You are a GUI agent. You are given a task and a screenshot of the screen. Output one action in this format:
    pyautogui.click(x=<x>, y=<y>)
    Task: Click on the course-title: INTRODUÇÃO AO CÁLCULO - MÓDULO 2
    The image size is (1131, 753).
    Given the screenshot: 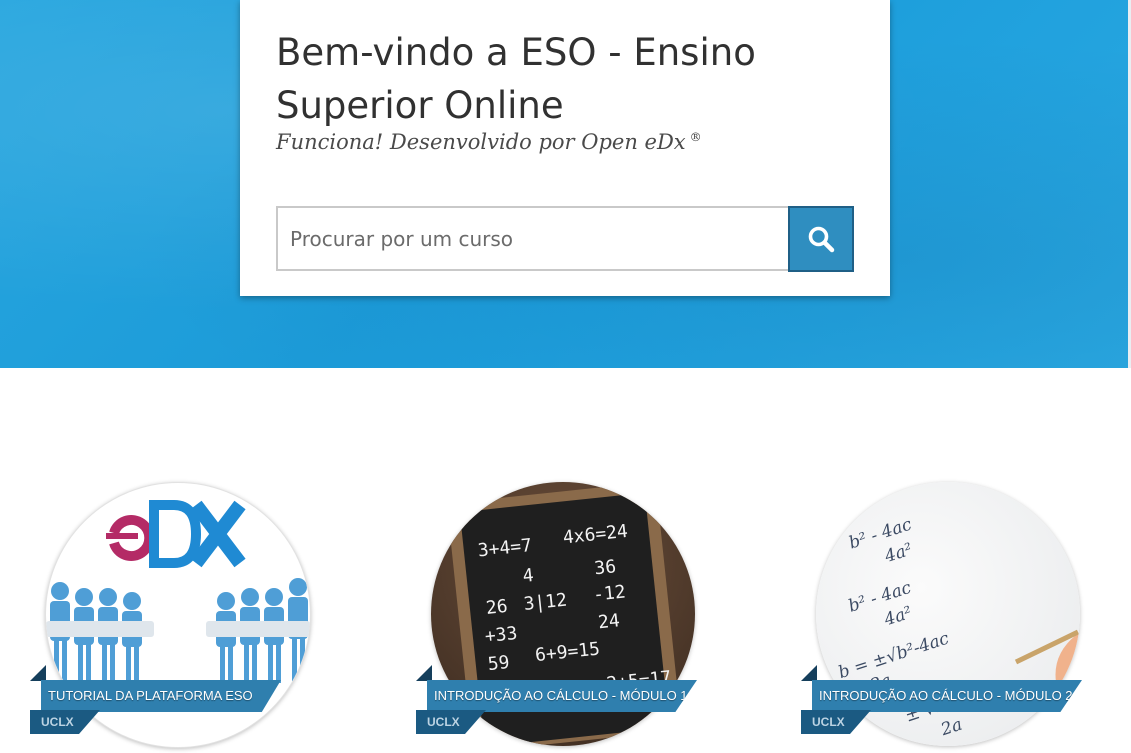 What is the action you would take?
    pyautogui.click(x=947, y=696)
    